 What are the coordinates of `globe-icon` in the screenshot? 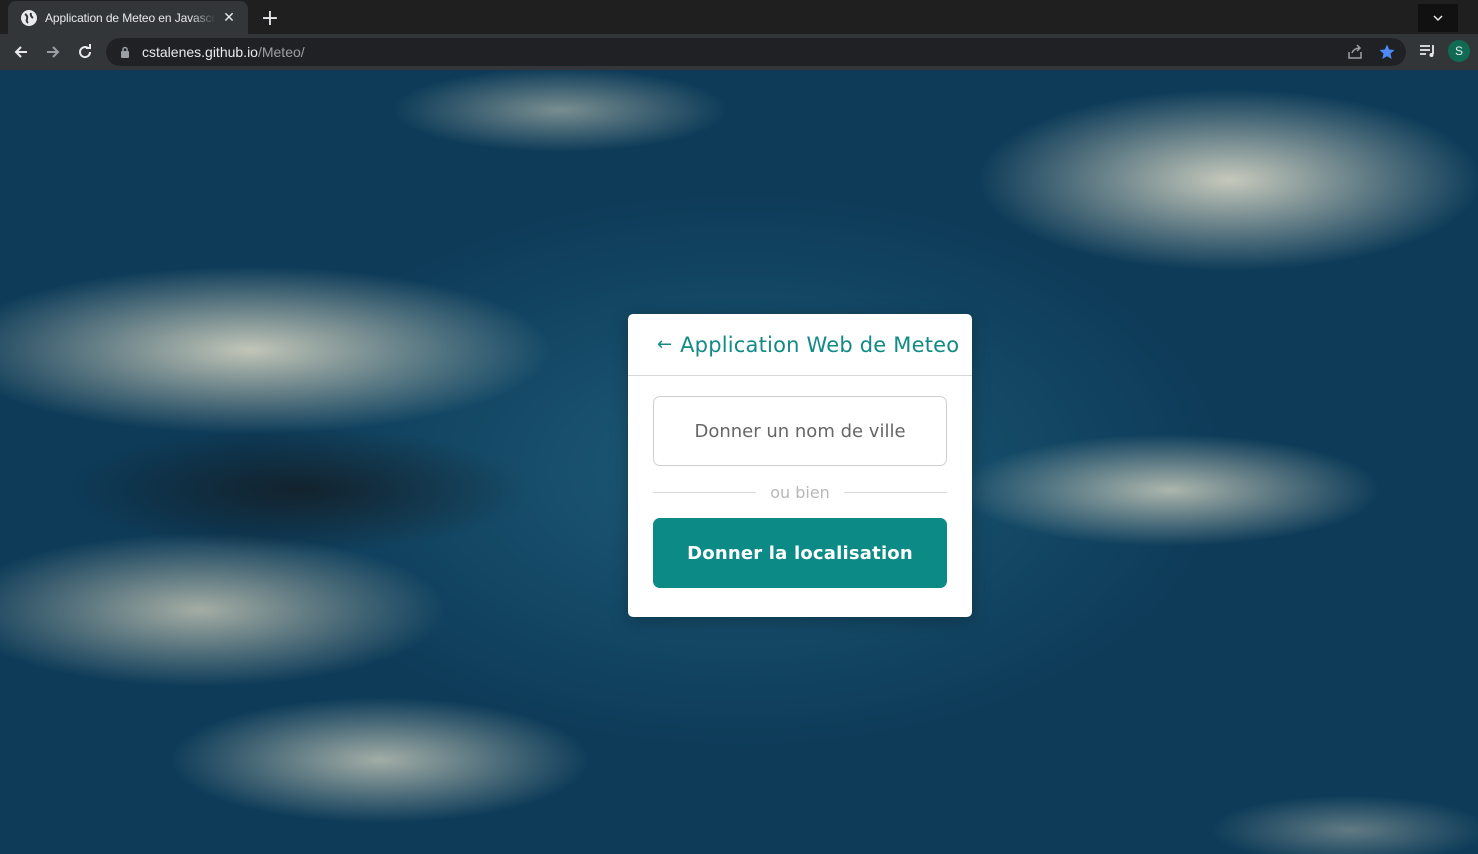 It's located at (29, 17).